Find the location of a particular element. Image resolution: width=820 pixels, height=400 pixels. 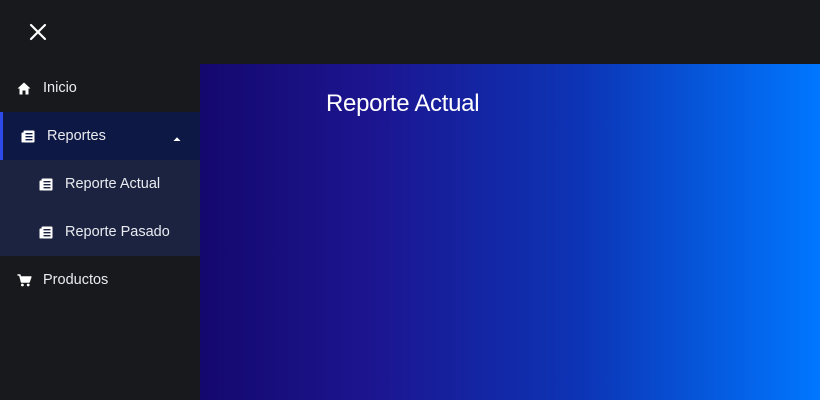

sidebar-item-label: Reporte Pasado is located at coordinates (117, 232).